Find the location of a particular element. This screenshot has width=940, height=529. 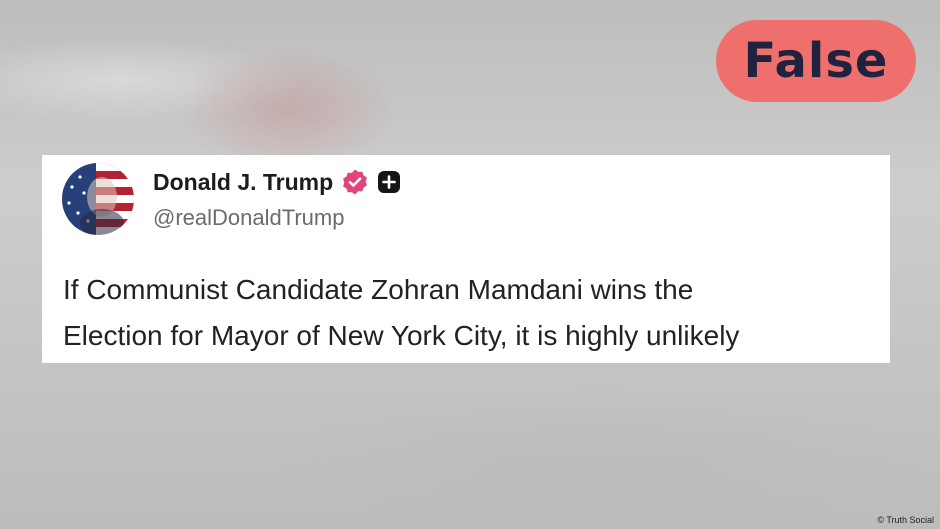

verdict-label: False is located at coordinates (816, 61).